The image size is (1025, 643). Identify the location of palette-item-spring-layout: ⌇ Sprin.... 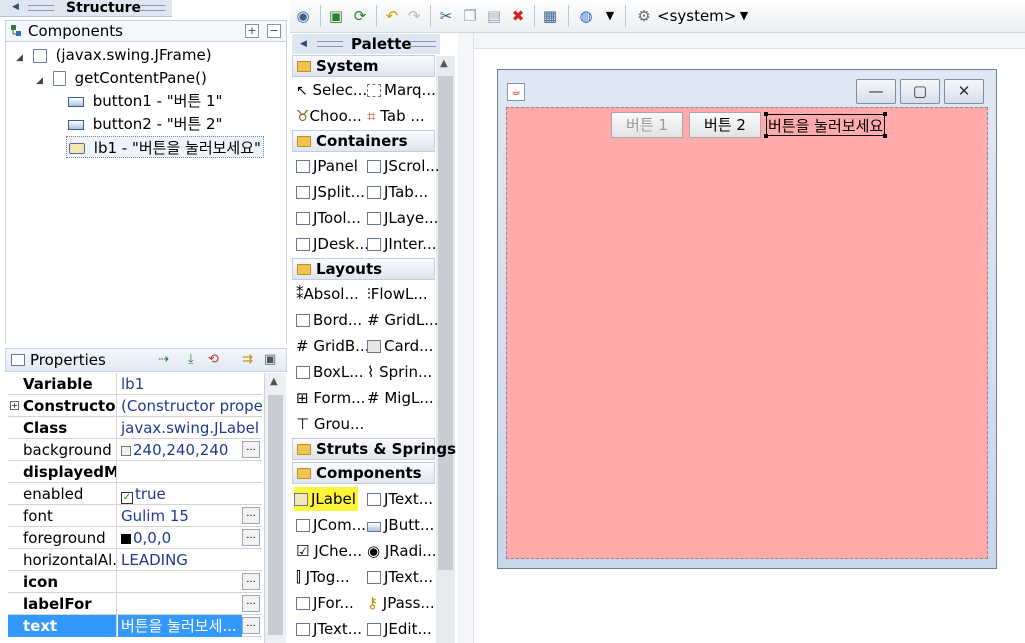
(399, 372).